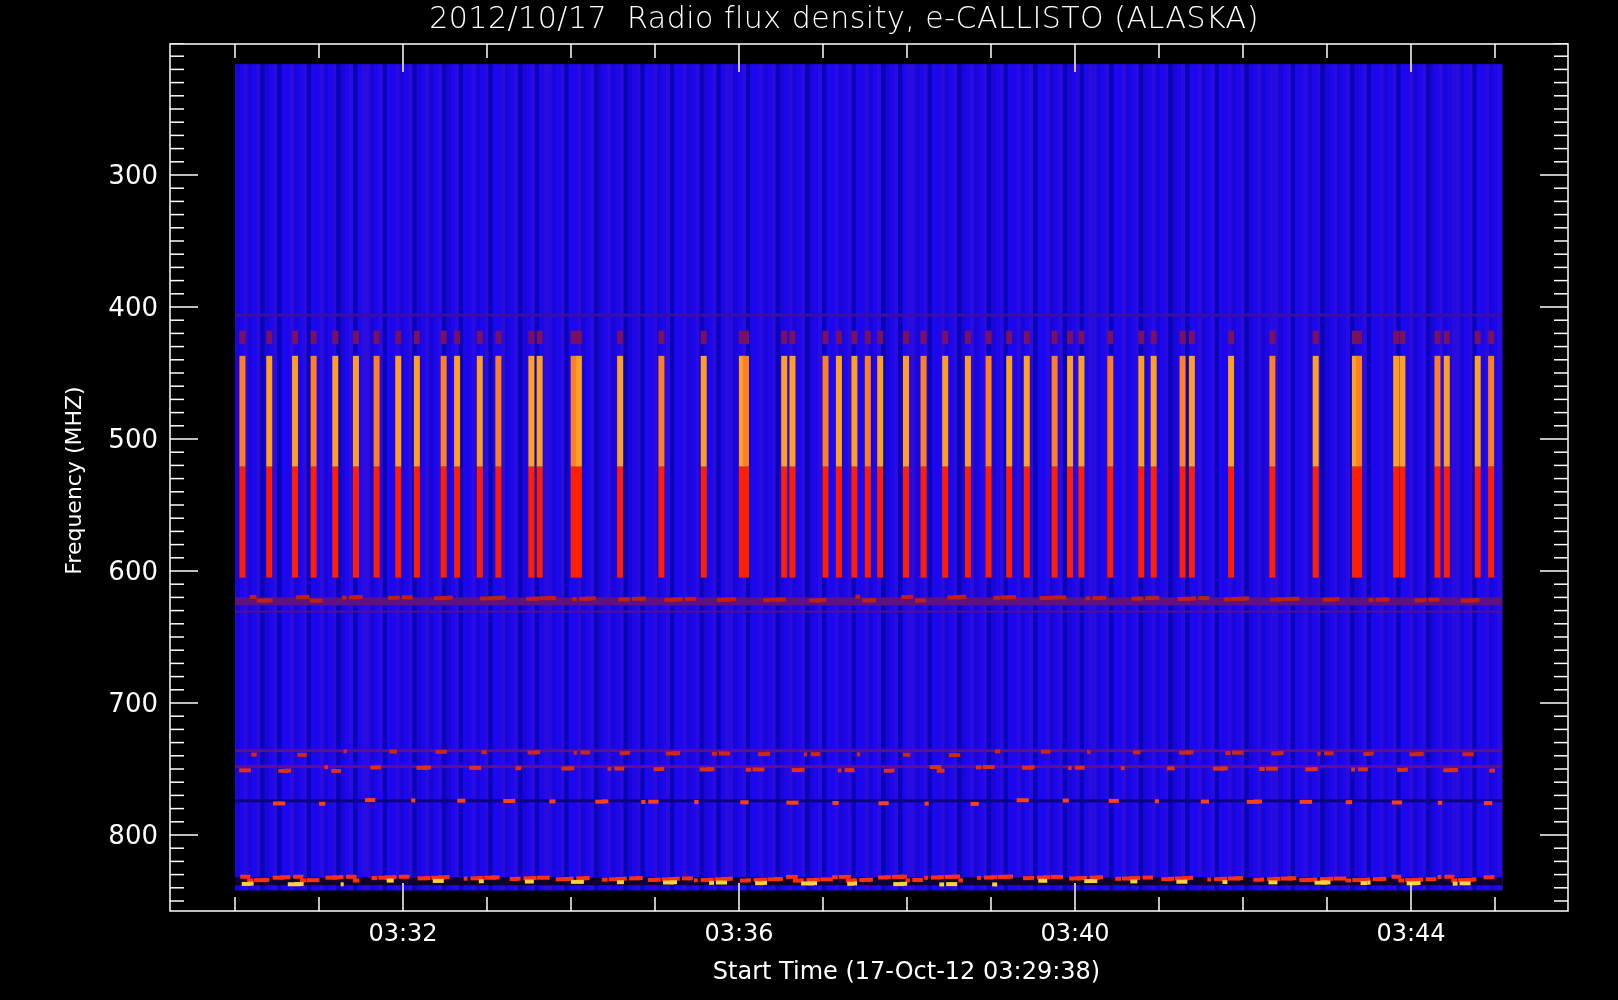  I want to click on y-axis-label: Frequency (MHZ), so click(73, 480).